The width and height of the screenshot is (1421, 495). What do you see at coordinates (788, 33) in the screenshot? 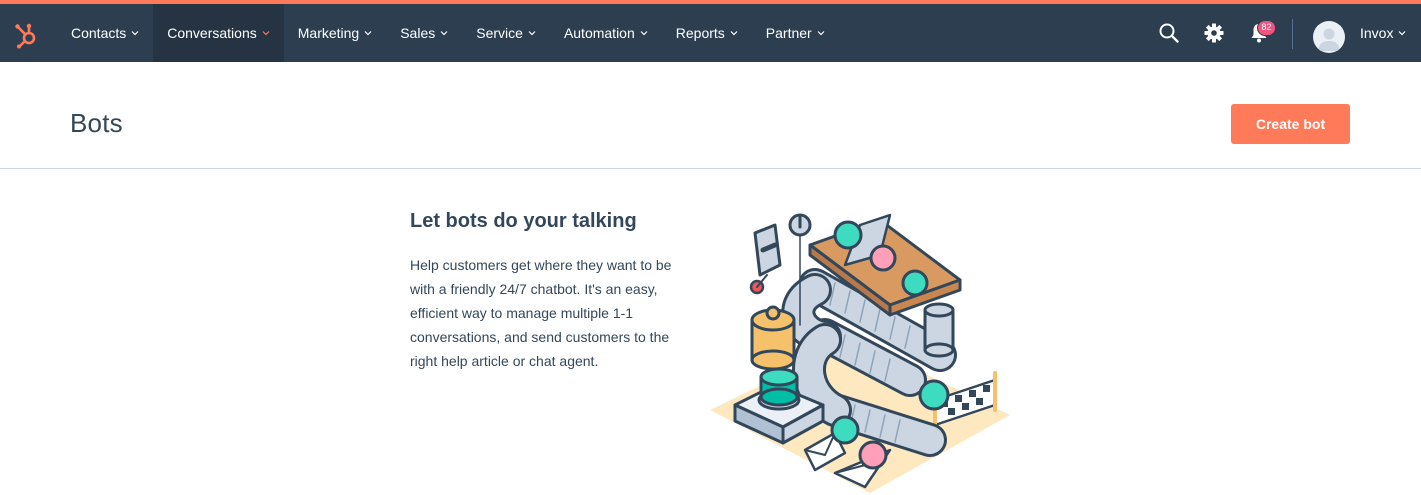
I see `nav-partner-label: Partner` at bounding box center [788, 33].